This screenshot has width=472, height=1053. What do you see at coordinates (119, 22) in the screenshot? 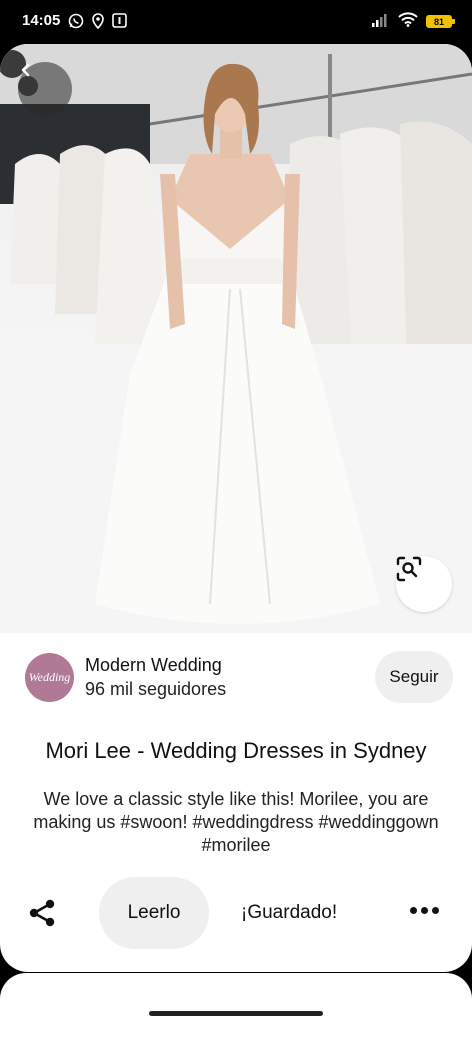
I see `notification-icon` at bounding box center [119, 22].